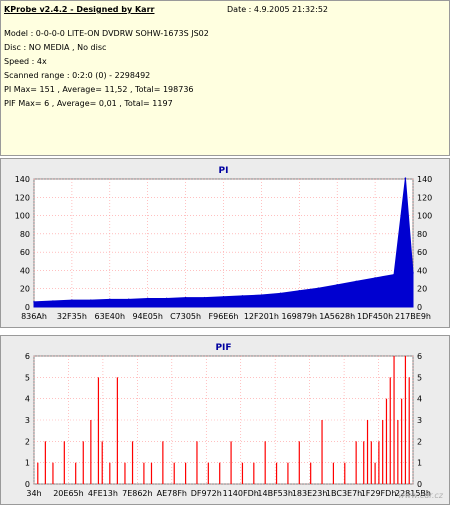 The width and height of the screenshot is (450, 505). What do you see at coordinates (206, 493) in the screenshot?
I see `x-tick-label: DF972h` at bounding box center [206, 493].